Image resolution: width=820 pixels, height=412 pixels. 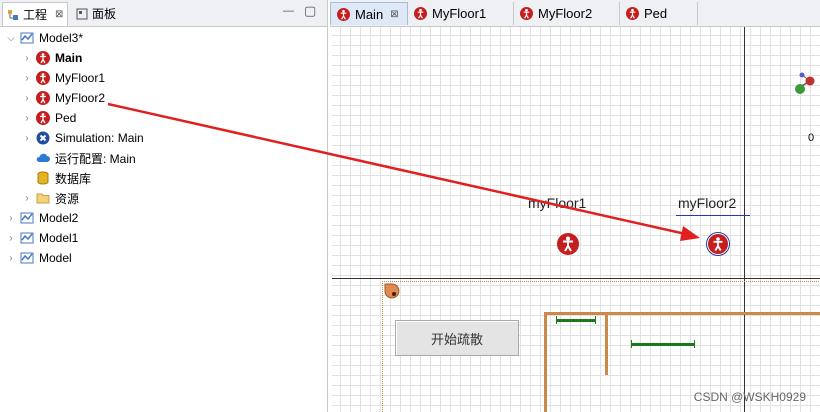 I want to click on tree-item-resources: › 资源, so click(x=50, y=198).